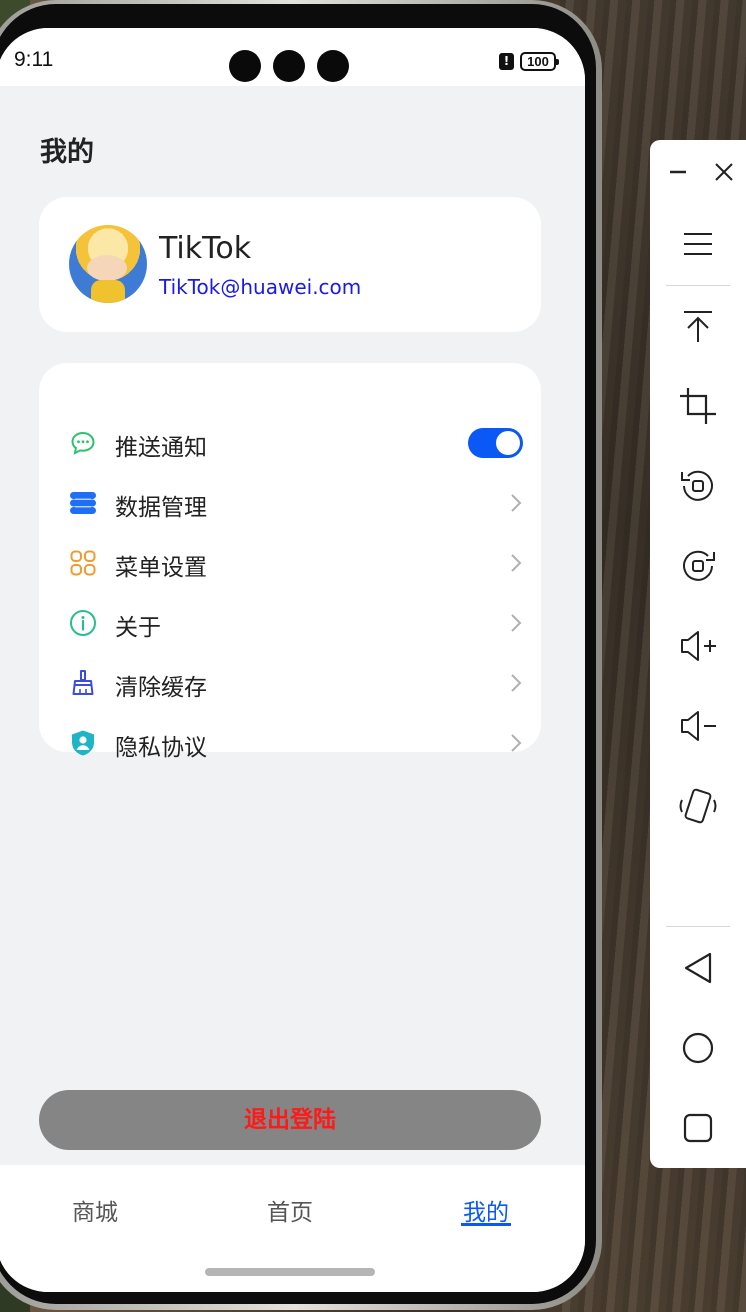 The height and width of the screenshot is (1312, 746). Describe the element at coordinates (67, 152) in the screenshot. I see `page-title: 我的` at that location.